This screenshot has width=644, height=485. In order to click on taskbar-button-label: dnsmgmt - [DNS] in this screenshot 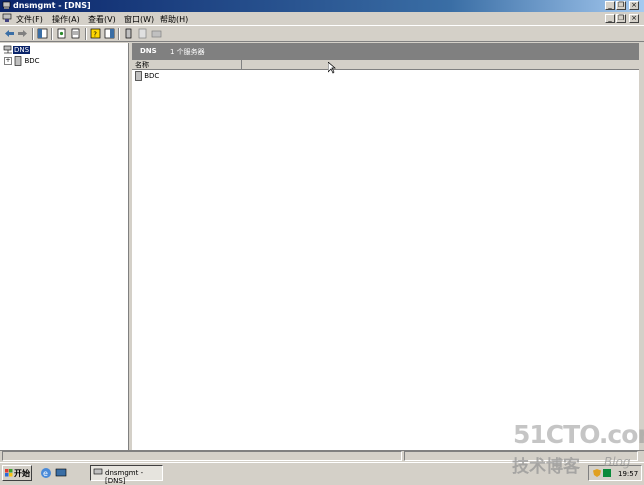, I will do `click(124, 477)`.